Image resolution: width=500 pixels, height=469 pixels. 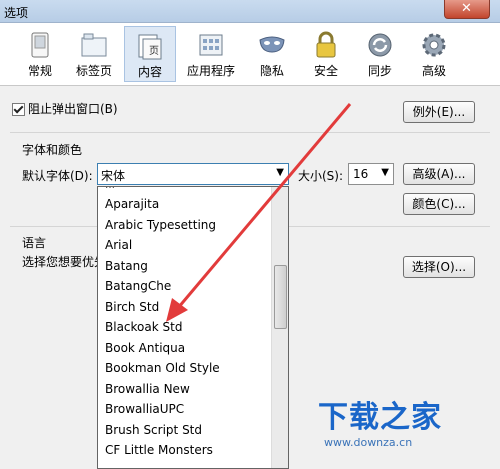 What do you see at coordinates (321, 176) in the screenshot?
I see `size-label: 大小(S):` at bounding box center [321, 176].